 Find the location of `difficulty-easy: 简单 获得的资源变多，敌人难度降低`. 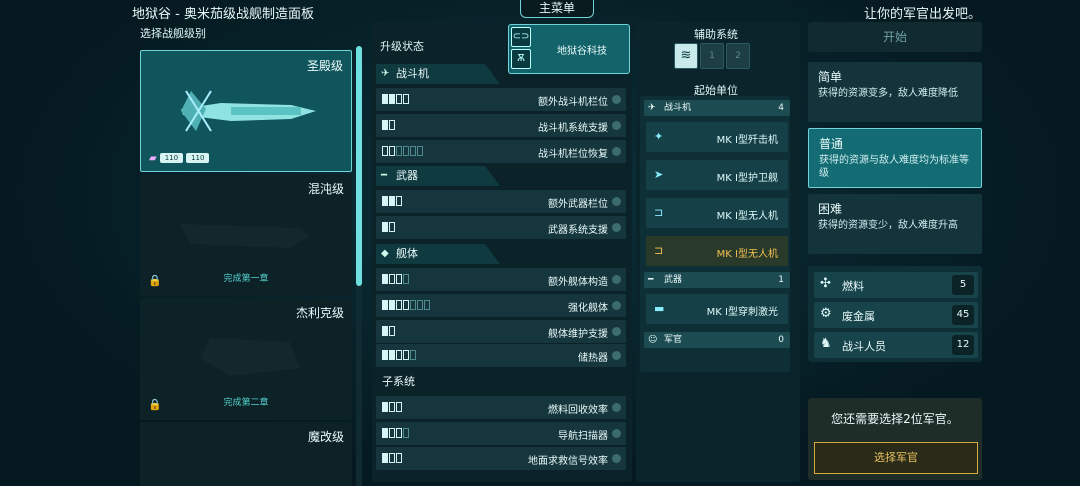

difficulty-easy: 简单 获得的资源变多，敌人难度降低 is located at coordinates (895, 92).